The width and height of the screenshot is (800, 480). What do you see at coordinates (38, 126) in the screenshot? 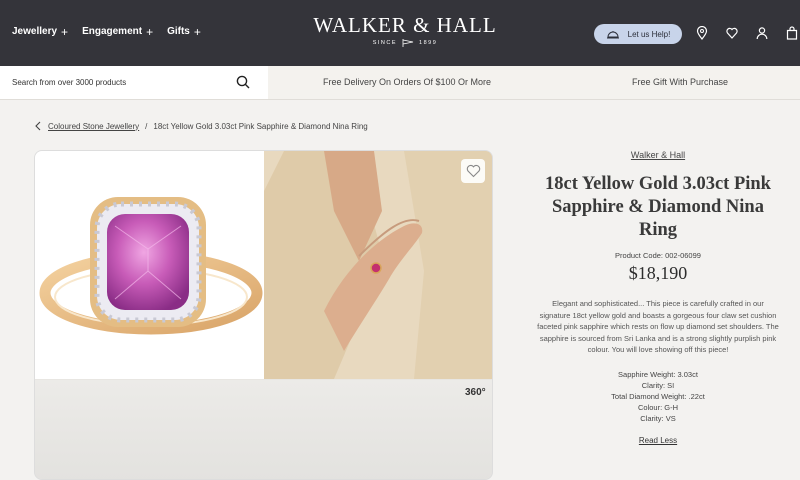
I see `chevron-left-icon` at bounding box center [38, 126].